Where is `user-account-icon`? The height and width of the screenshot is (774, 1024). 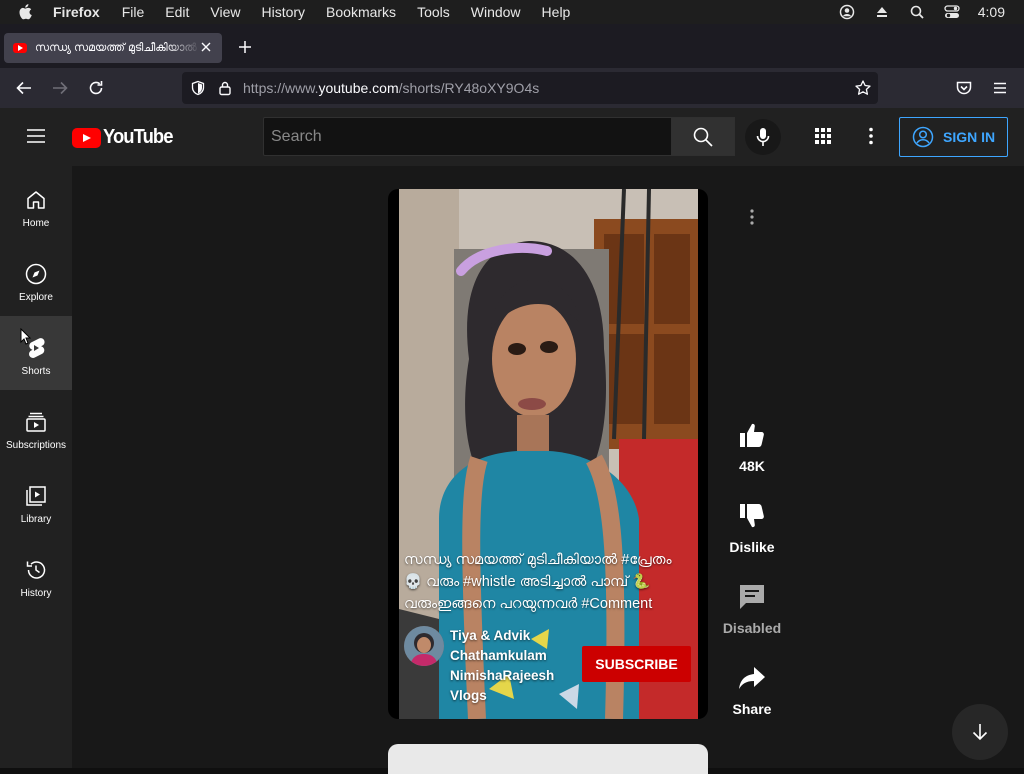 user-account-icon is located at coordinates (847, 12).